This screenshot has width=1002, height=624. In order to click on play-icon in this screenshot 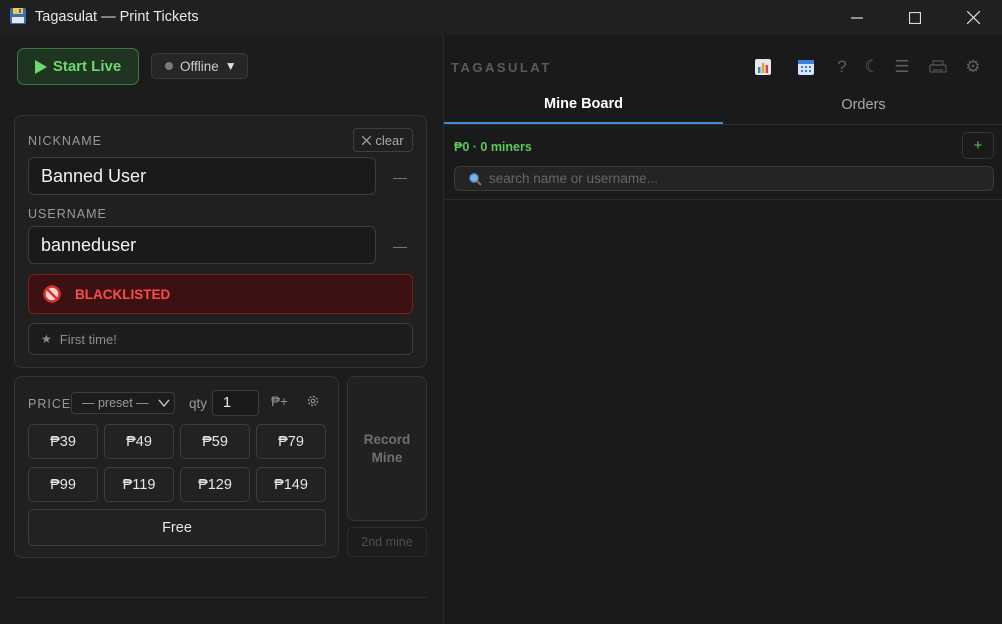, I will do `click(40, 66)`.